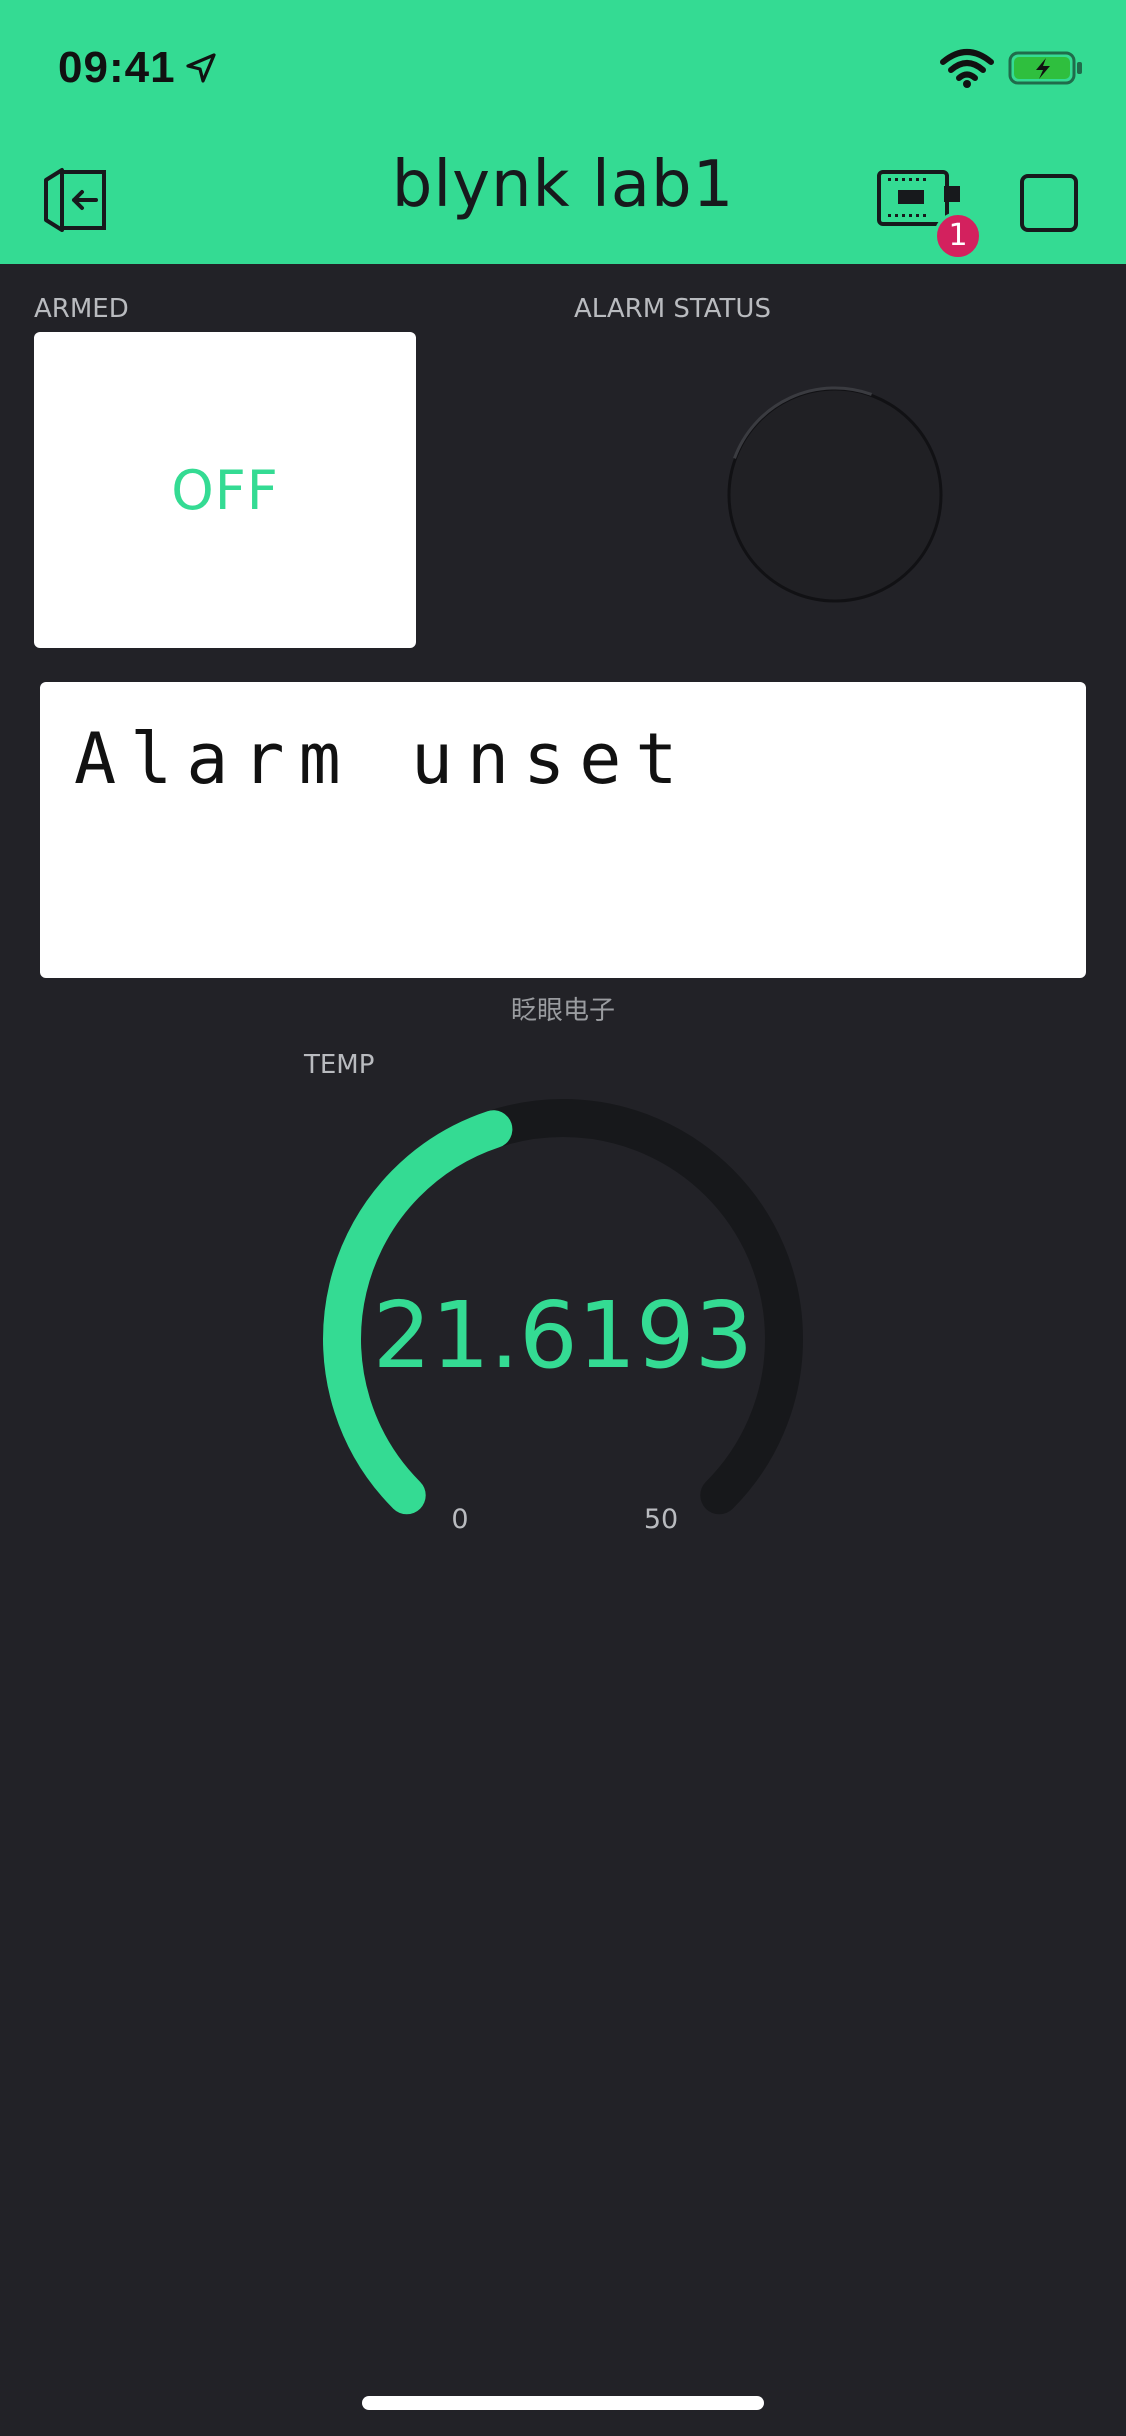 Image resolution: width=1126 pixels, height=2436 pixels. I want to click on status-bar-time-group: 09:41, so click(138, 68).